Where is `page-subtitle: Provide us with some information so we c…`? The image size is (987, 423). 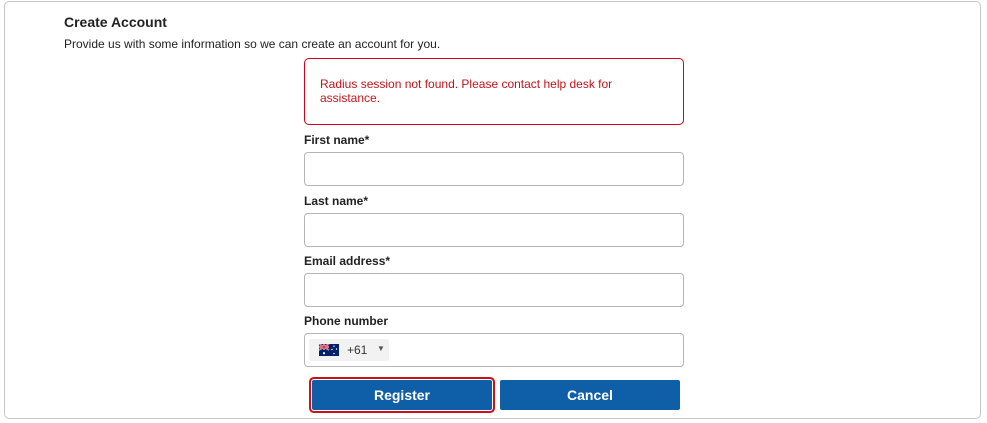
page-subtitle: Provide us with some information so we c… is located at coordinates (252, 44).